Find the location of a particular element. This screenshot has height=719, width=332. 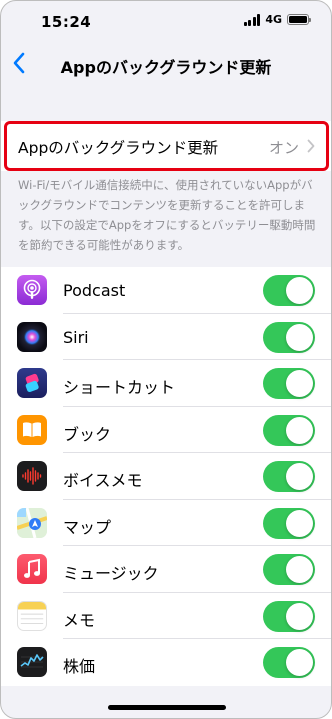

list-item-podcast: Podcast is located at coordinates (166, 290).